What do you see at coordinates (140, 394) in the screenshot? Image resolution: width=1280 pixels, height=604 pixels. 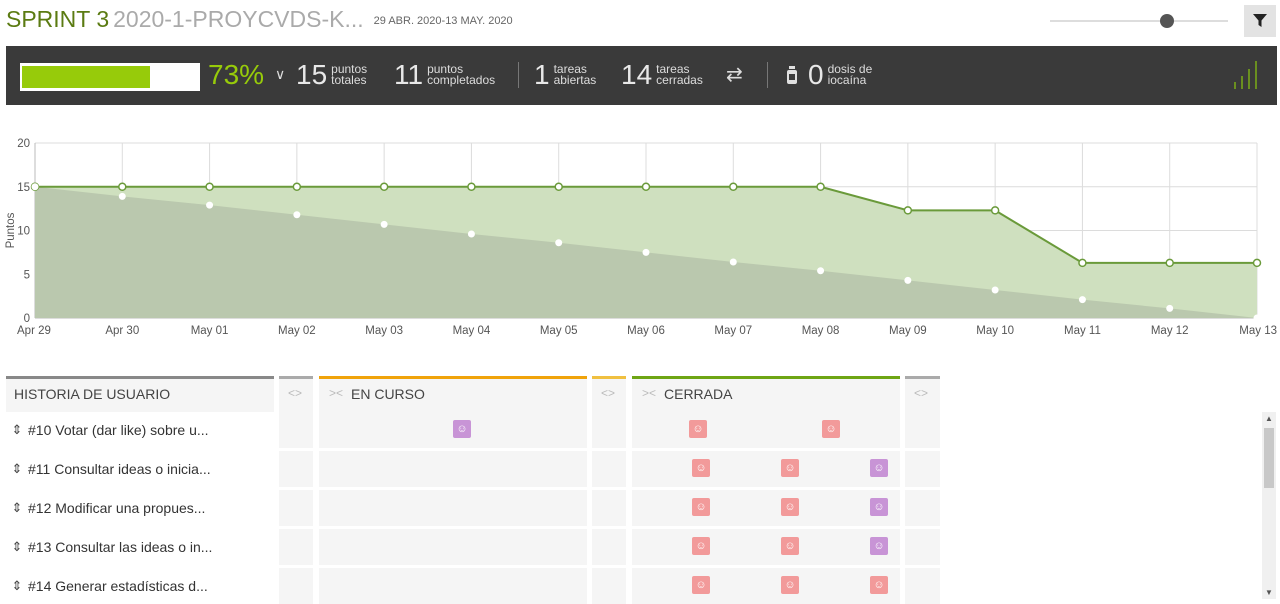 I see `column-header-user-story: HISTORIA DE USUARIO` at bounding box center [140, 394].